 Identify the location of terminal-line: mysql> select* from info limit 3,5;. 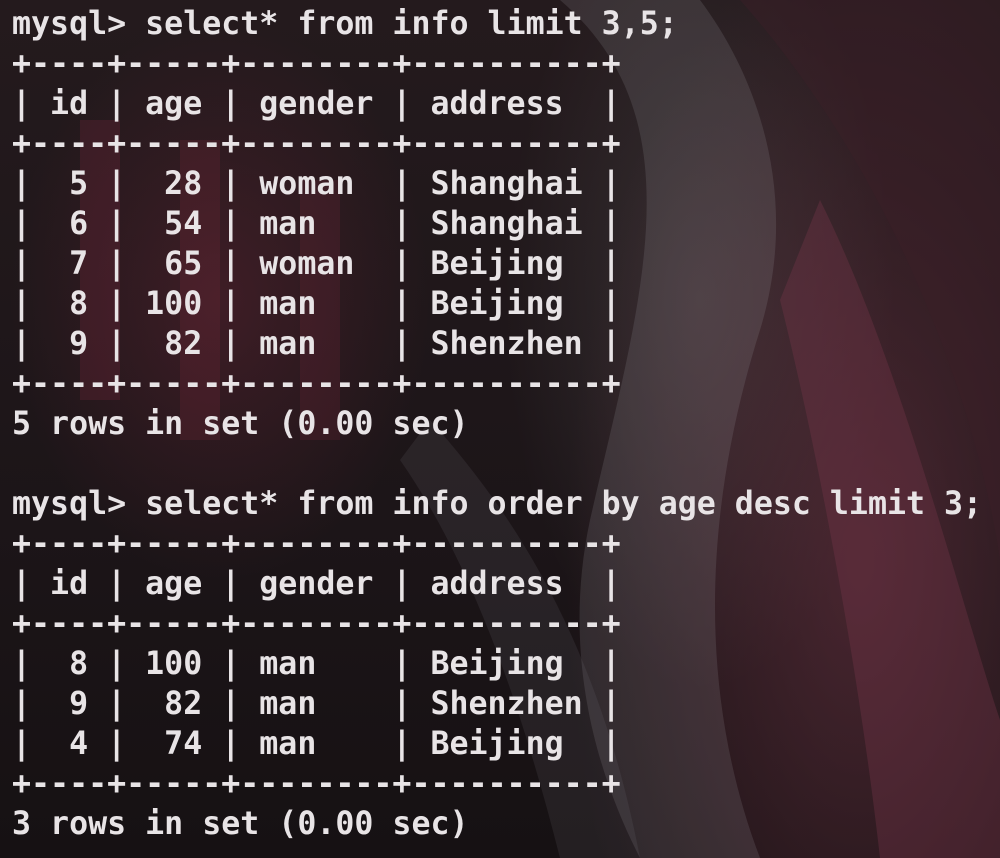
(345, 24).